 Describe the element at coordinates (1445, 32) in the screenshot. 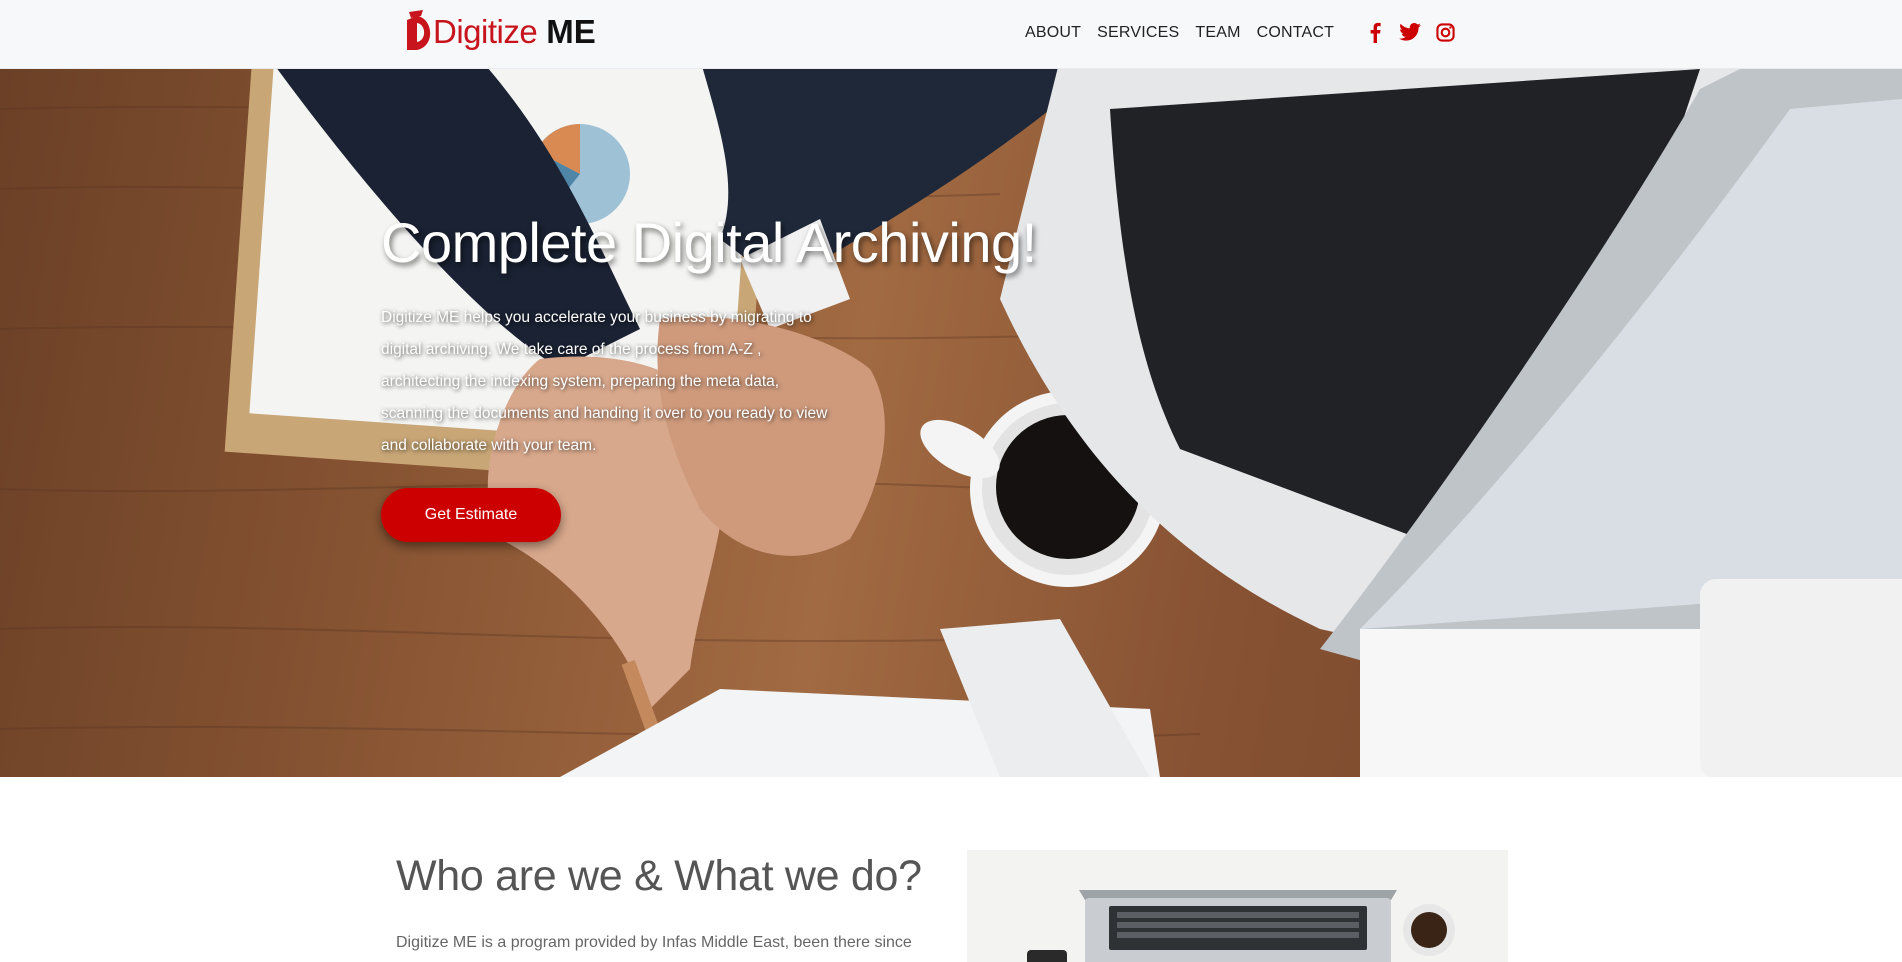

I see `instagram-icon` at that location.